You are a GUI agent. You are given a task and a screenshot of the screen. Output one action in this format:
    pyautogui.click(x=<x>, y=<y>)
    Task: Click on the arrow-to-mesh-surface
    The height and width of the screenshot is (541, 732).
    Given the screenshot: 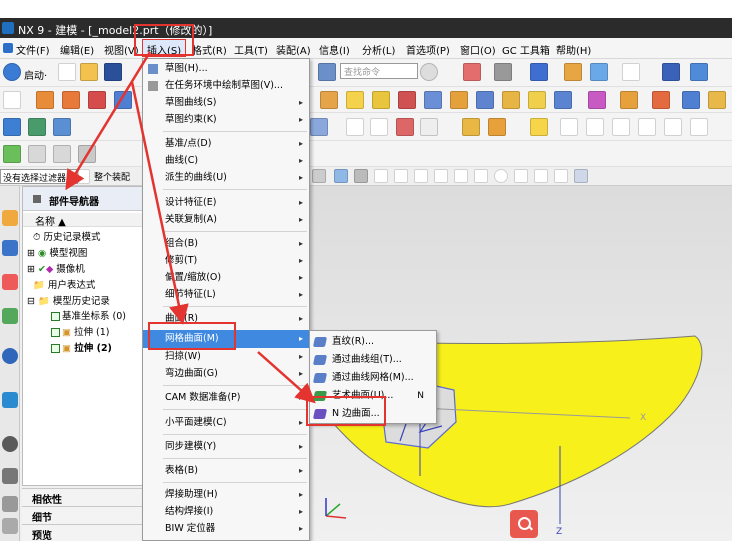 What is the action you would take?
    pyautogui.click(x=159, y=203)
    